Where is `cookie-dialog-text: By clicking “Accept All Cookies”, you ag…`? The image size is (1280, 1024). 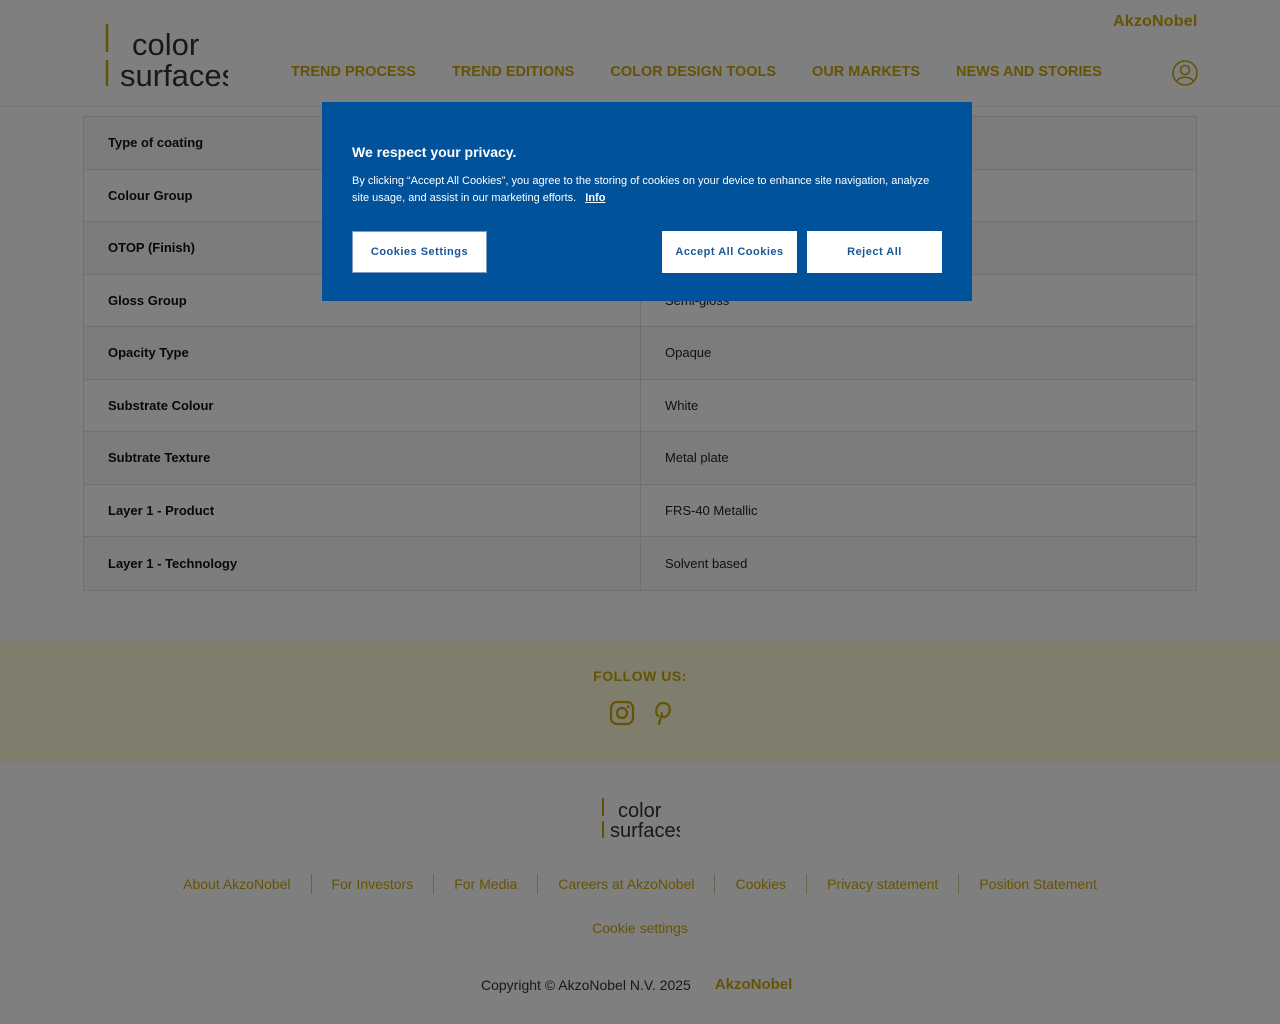
cookie-dialog-text: By clicking “Accept All Cookies”, you ag… is located at coordinates (647, 190).